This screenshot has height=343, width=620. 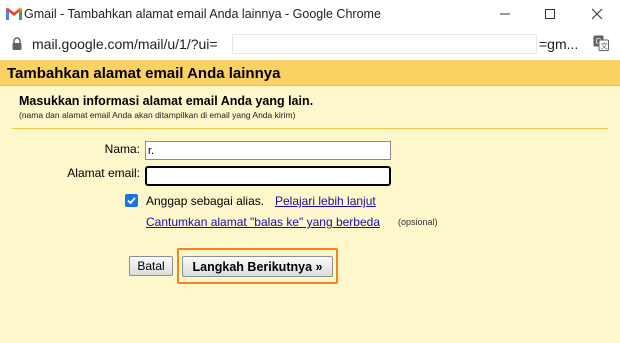 I want to click on learn-more-link: Pelajari lebih lanjut, so click(x=325, y=201).